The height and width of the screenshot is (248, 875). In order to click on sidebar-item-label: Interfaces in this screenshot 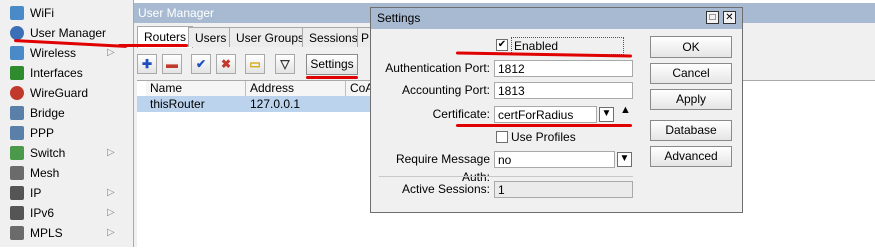, I will do `click(56, 73)`.